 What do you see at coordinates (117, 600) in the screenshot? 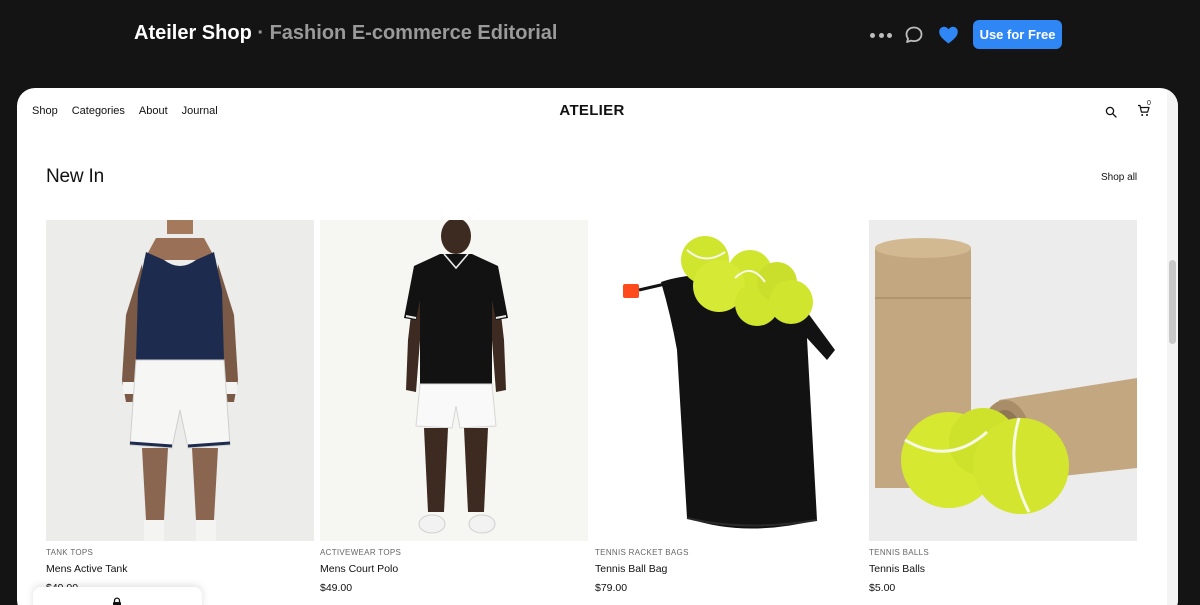
I see `lock-icon` at bounding box center [117, 600].